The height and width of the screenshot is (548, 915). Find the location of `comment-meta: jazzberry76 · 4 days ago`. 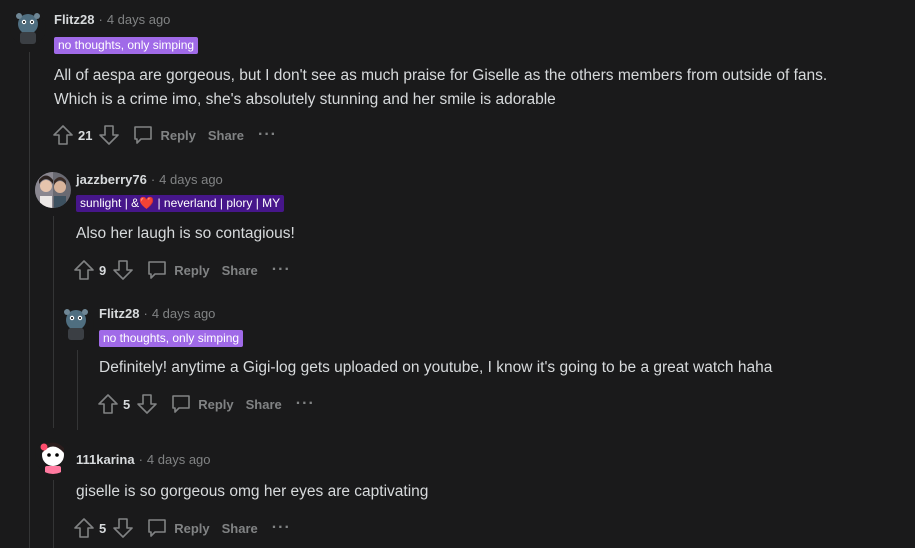

comment-meta: jazzberry76 · 4 days ago is located at coordinates (149, 180).